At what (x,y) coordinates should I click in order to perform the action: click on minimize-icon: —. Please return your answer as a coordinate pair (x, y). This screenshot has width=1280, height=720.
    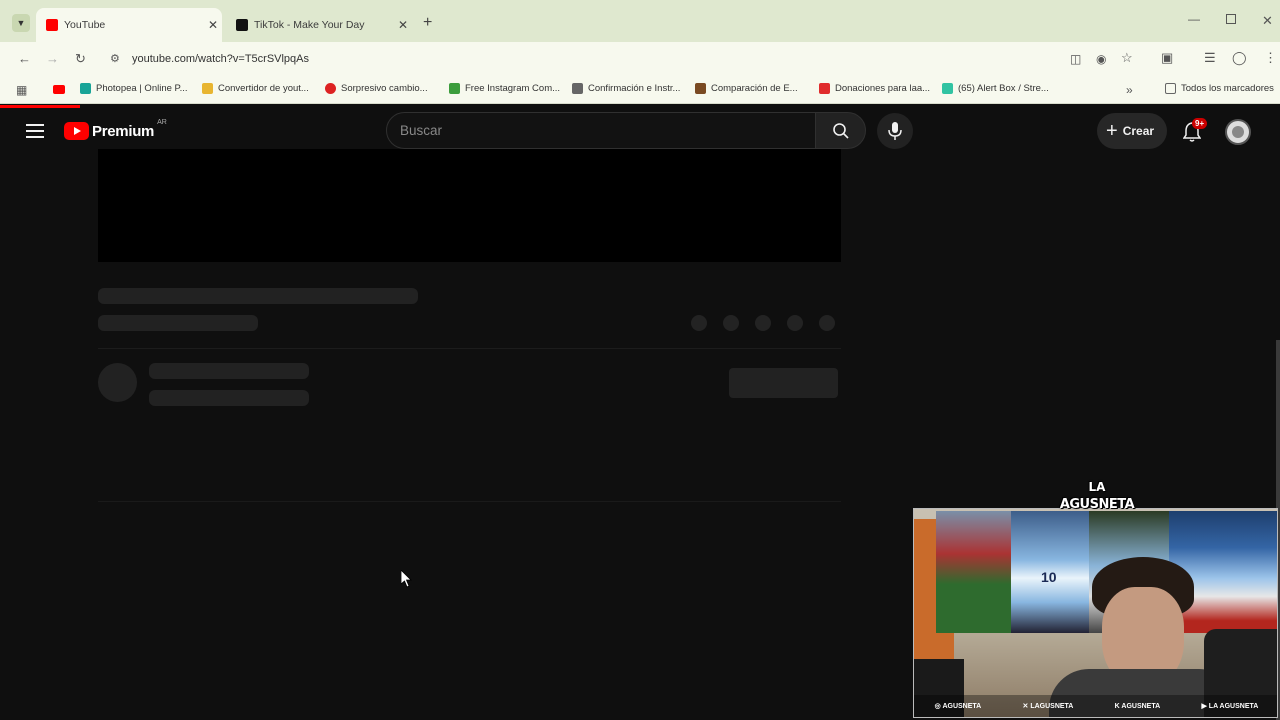
    Looking at the image, I should click on (1194, 19).